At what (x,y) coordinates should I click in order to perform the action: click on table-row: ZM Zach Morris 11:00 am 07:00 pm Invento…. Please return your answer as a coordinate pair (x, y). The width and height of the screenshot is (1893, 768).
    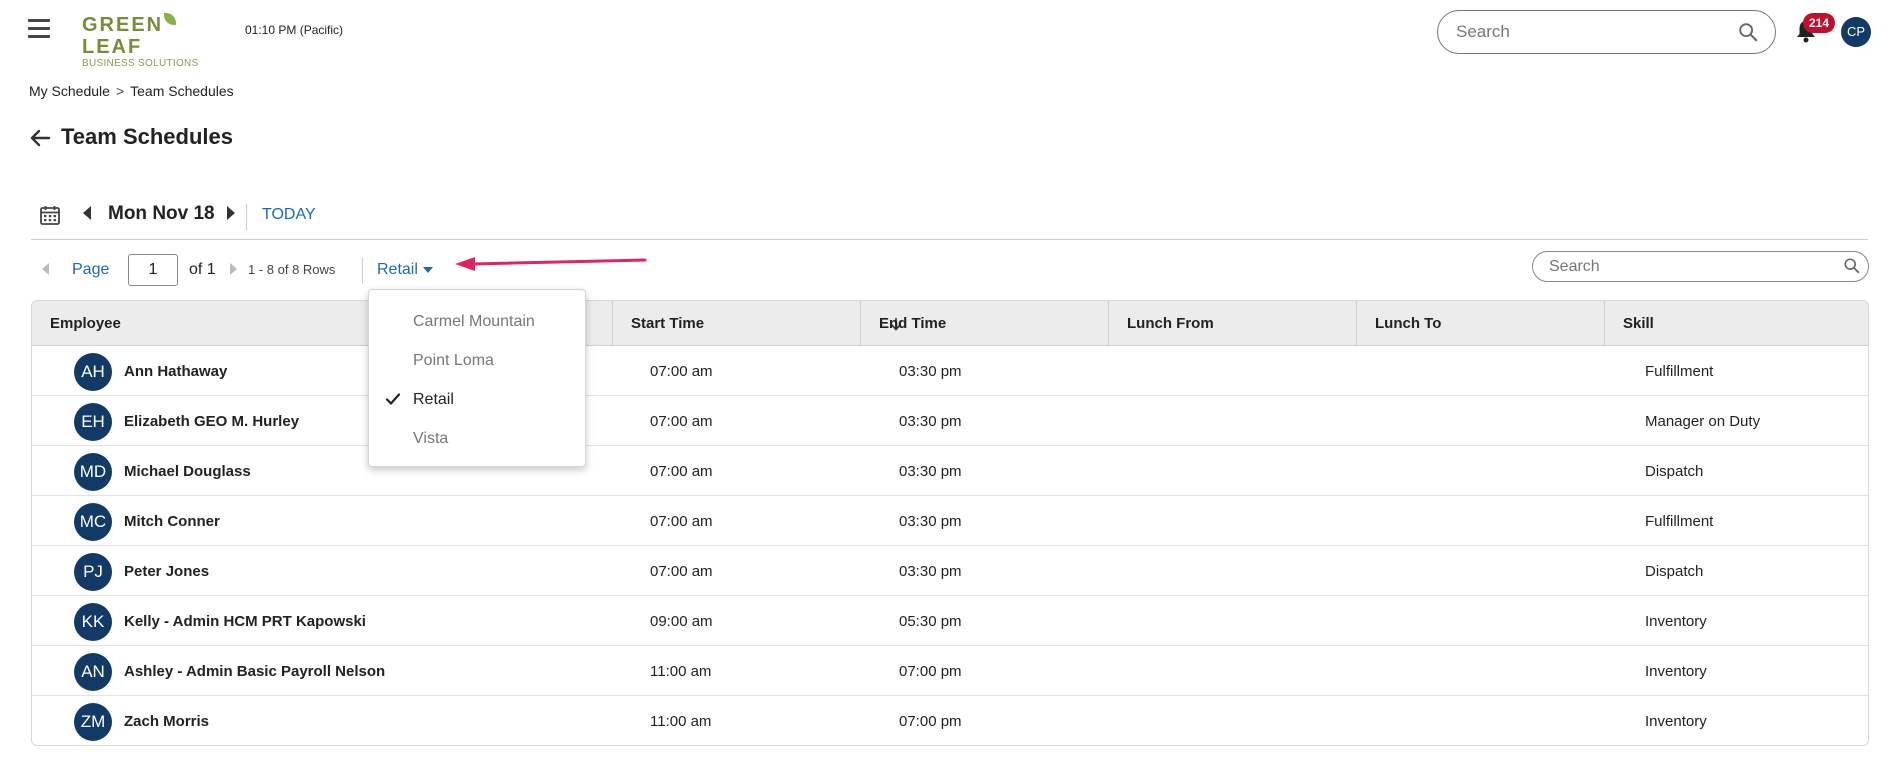
    Looking at the image, I should click on (950, 720).